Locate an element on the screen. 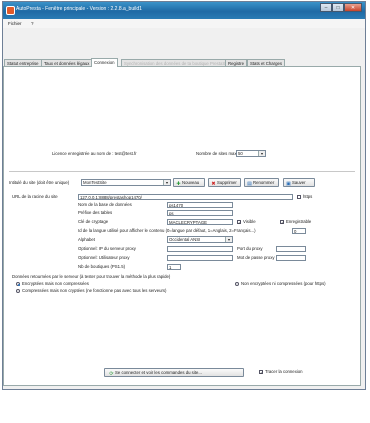 This screenshot has height=423, width=370. delete-site-button: ✖Supprimer is located at coordinates (224, 182).